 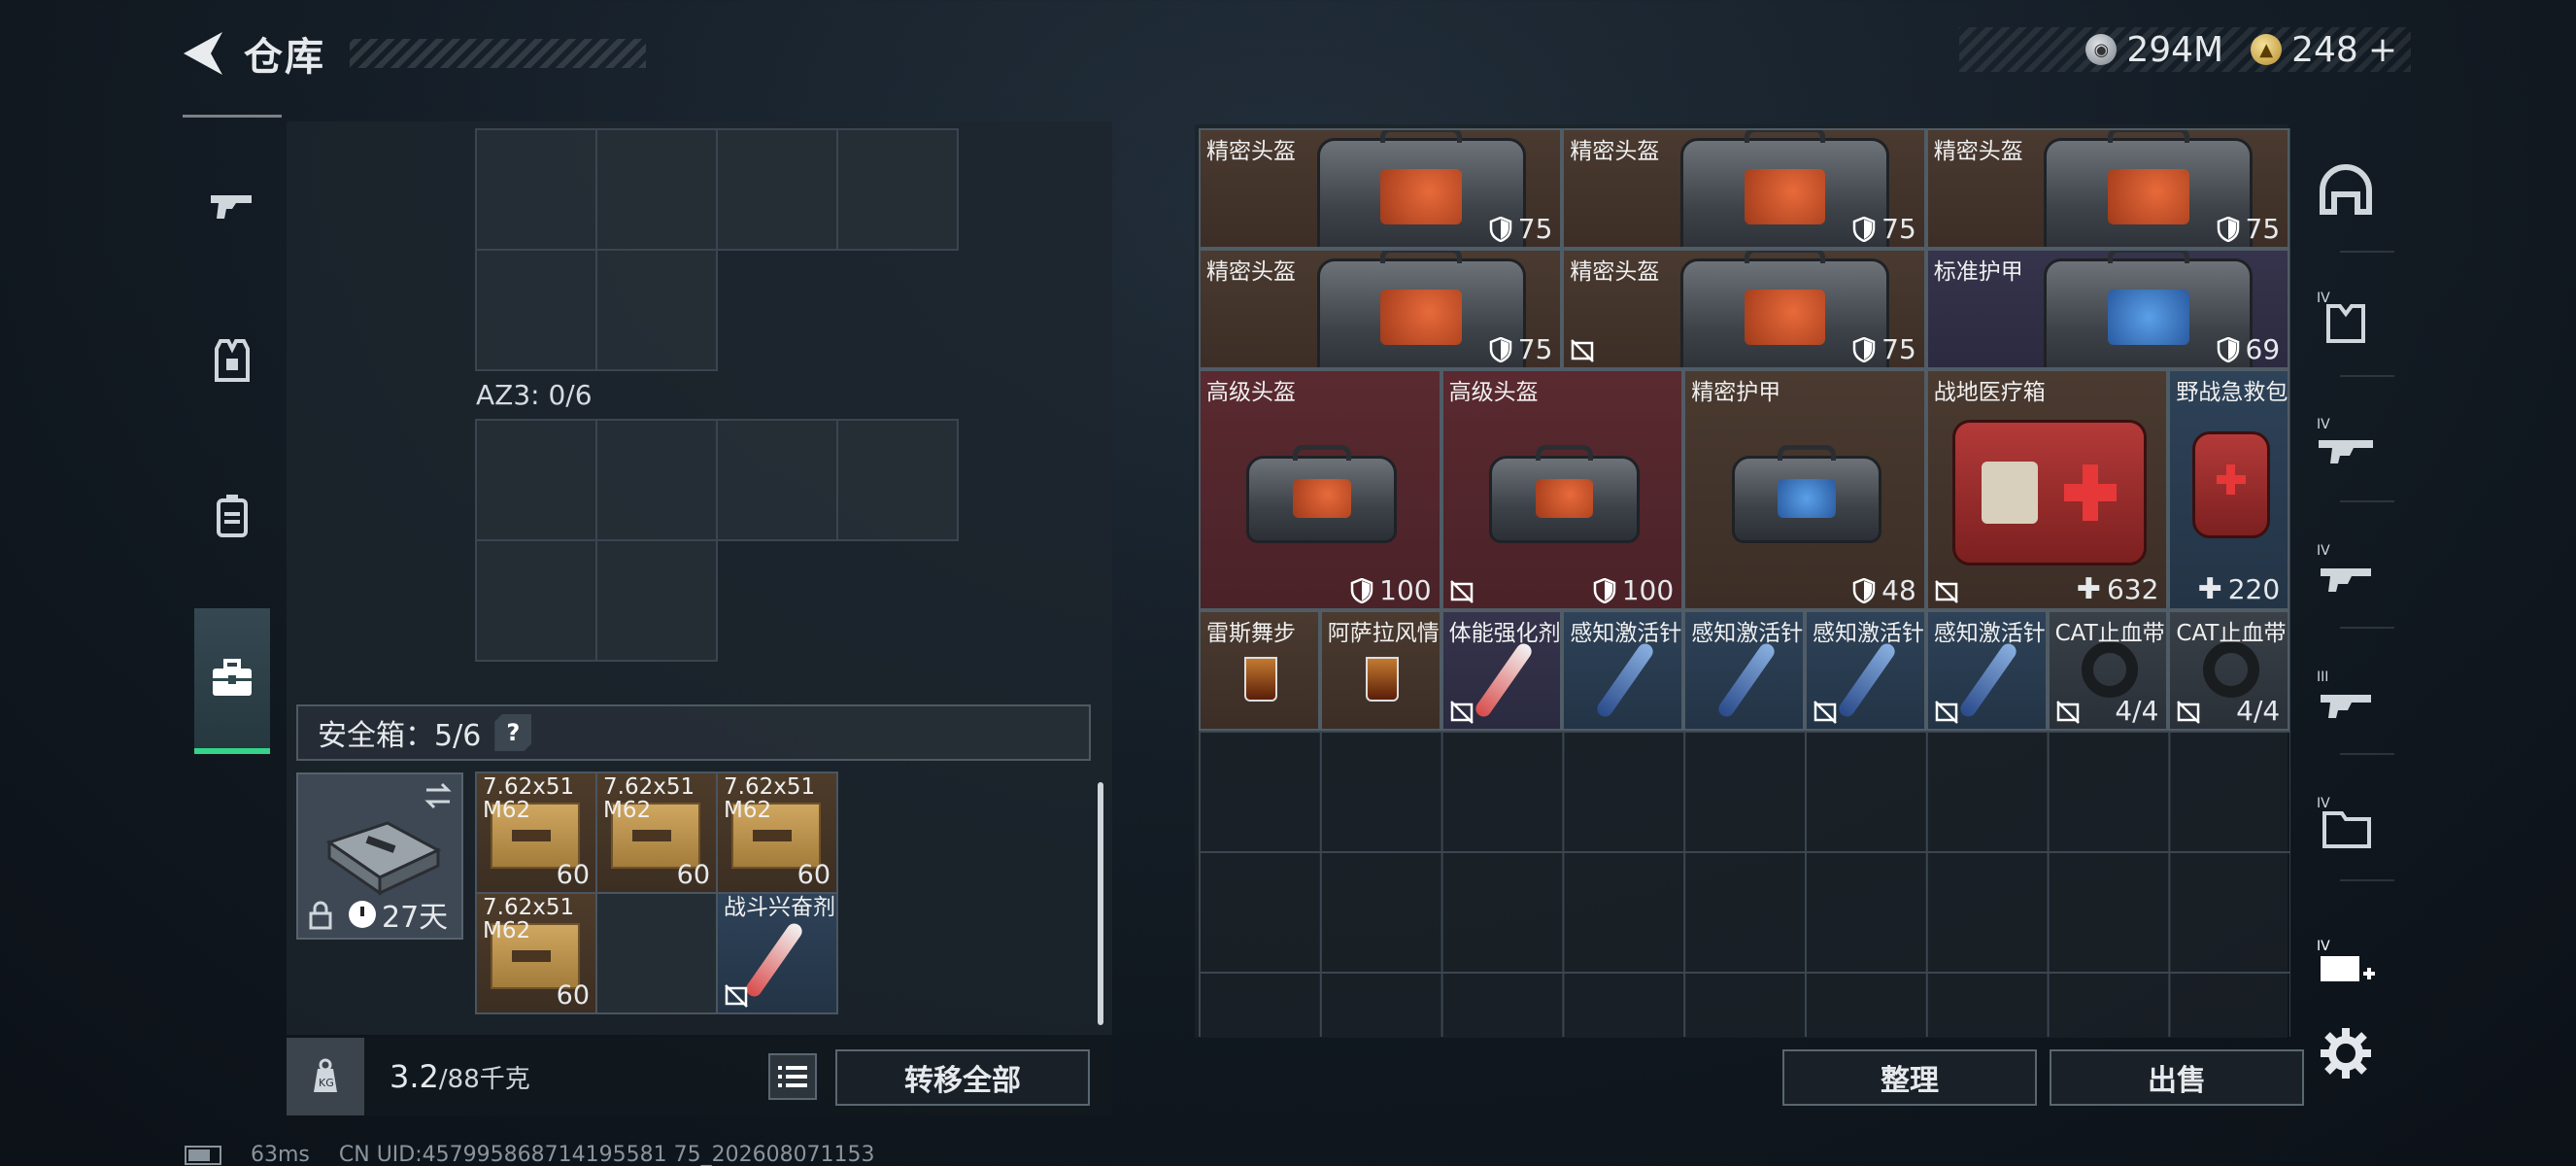 I want to click on right-footer: 整理 出售, so click(x=1749, y=1076).